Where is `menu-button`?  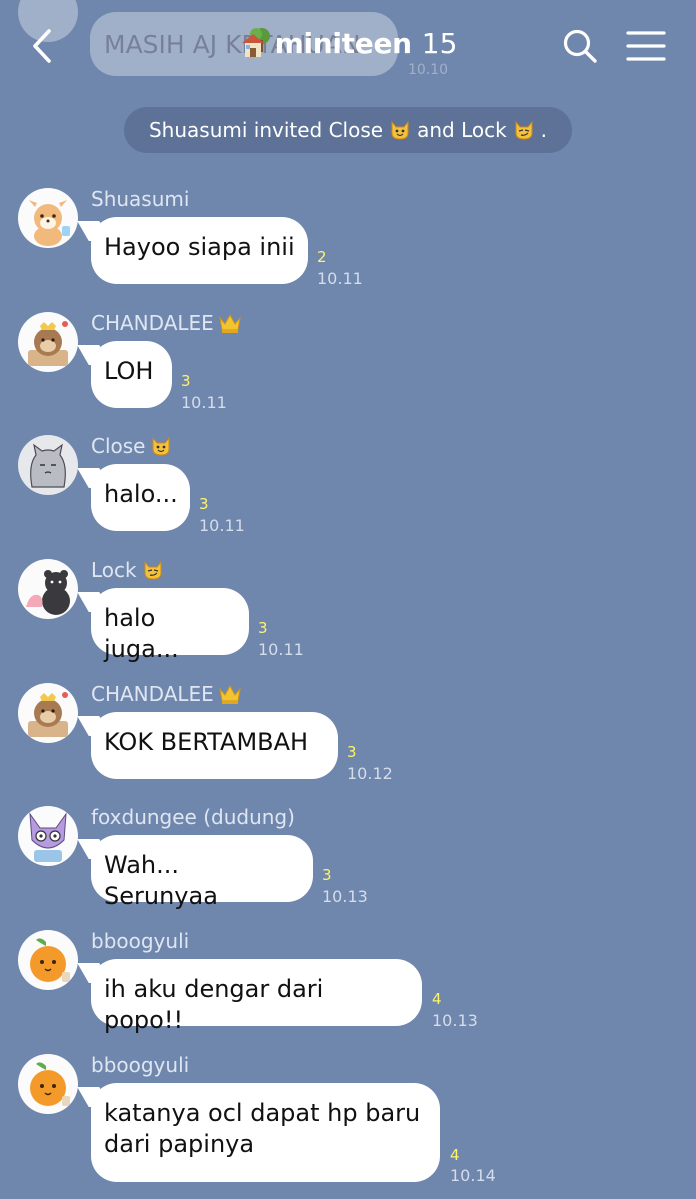 menu-button is located at coordinates (646, 46).